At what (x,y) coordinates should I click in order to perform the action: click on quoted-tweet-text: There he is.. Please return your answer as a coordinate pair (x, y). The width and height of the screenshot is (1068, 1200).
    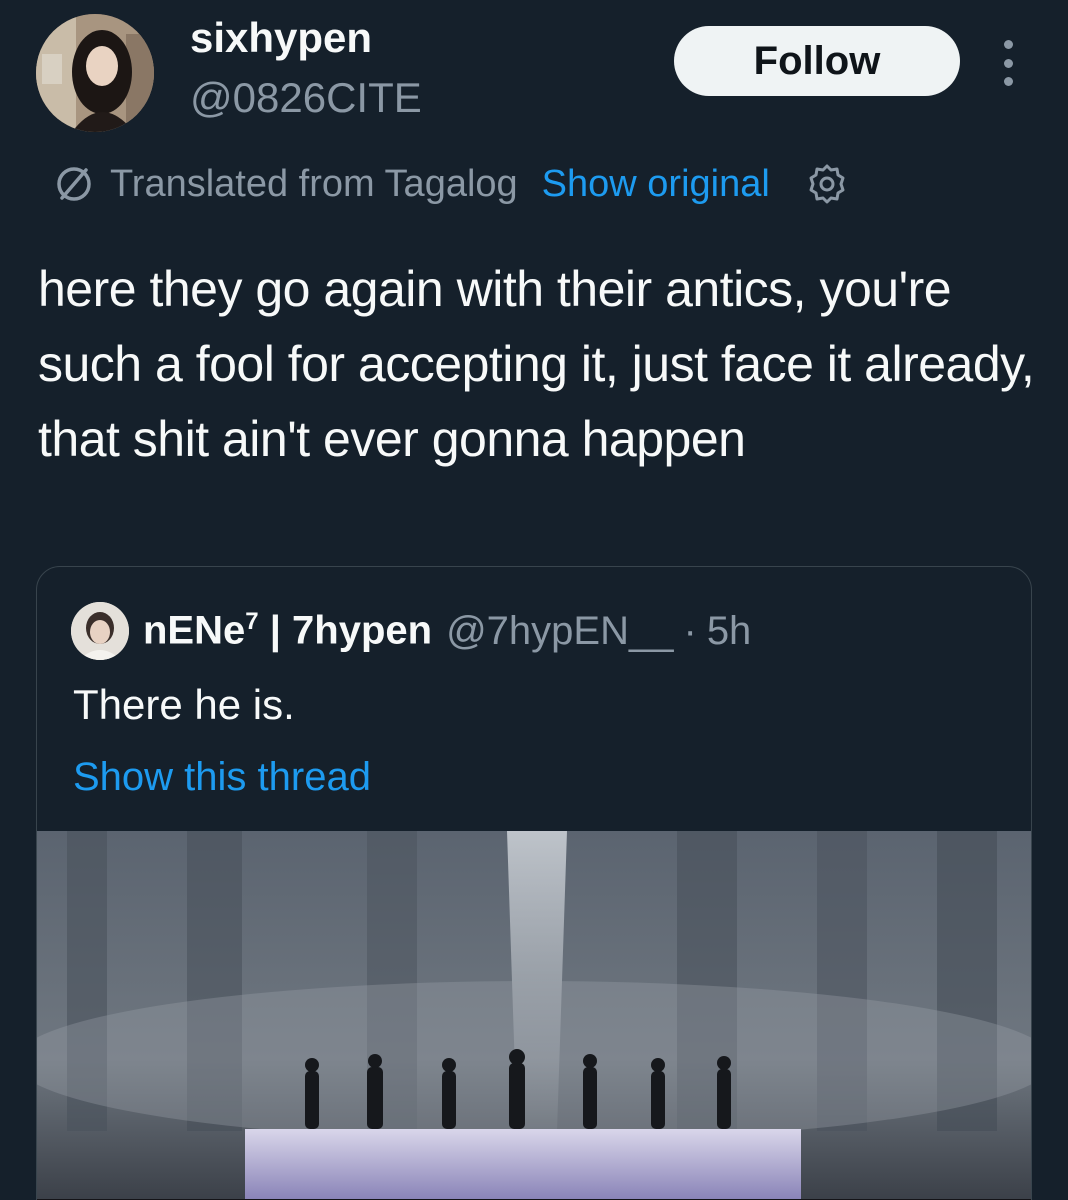
    Looking at the image, I should click on (184, 704).